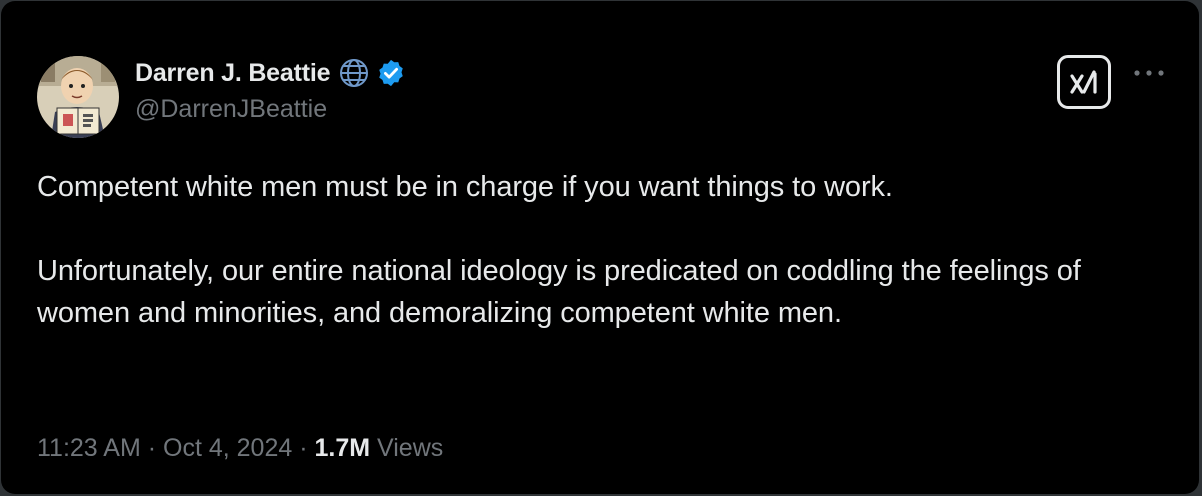 This screenshot has width=1202, height=496. Describe the element at coordinates (89, 448) in the screenshot. I see `tweet-time: 11:23 AM` at that location.